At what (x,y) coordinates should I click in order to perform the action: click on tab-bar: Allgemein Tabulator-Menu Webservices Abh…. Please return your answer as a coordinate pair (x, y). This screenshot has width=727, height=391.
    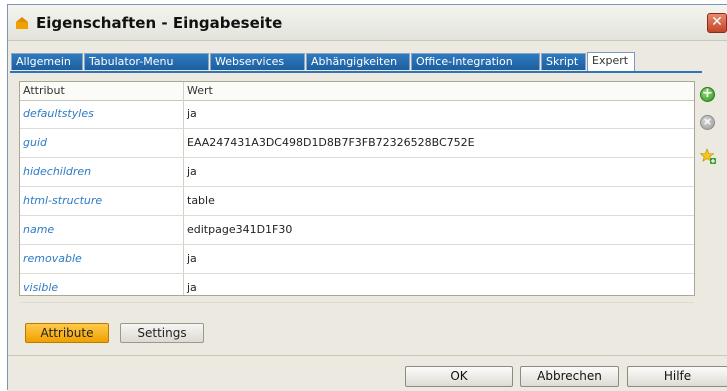
    Looking at the image, I should click on (367, 61).